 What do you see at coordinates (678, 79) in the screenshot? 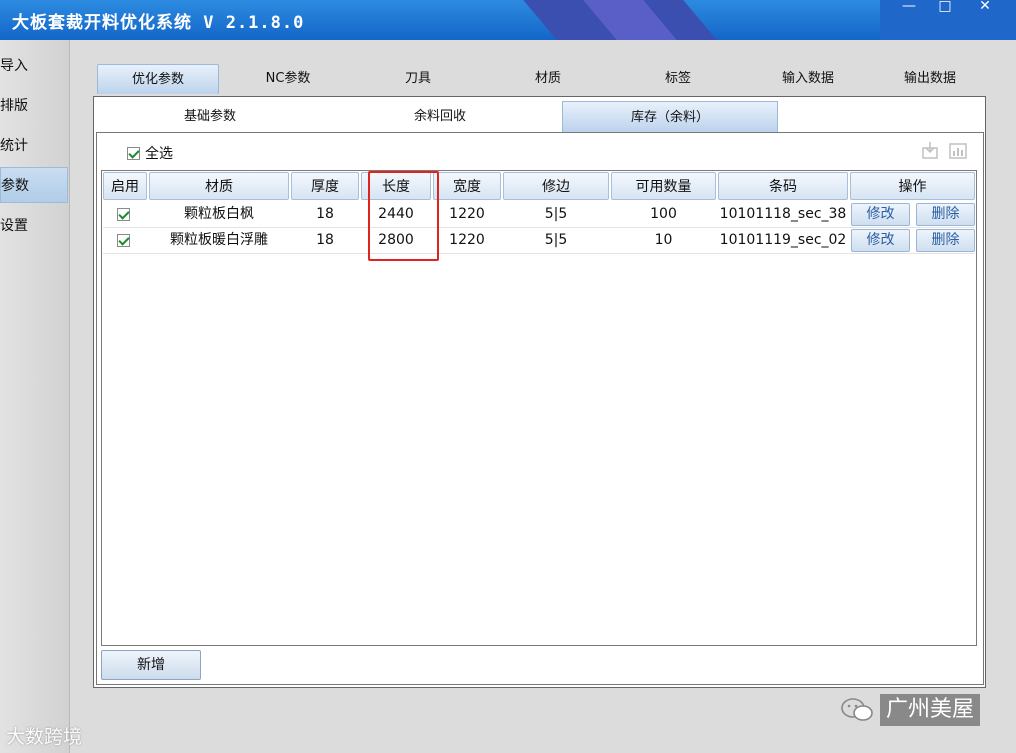
I see `tab-label: 标签` at bounding box center [678, 79].